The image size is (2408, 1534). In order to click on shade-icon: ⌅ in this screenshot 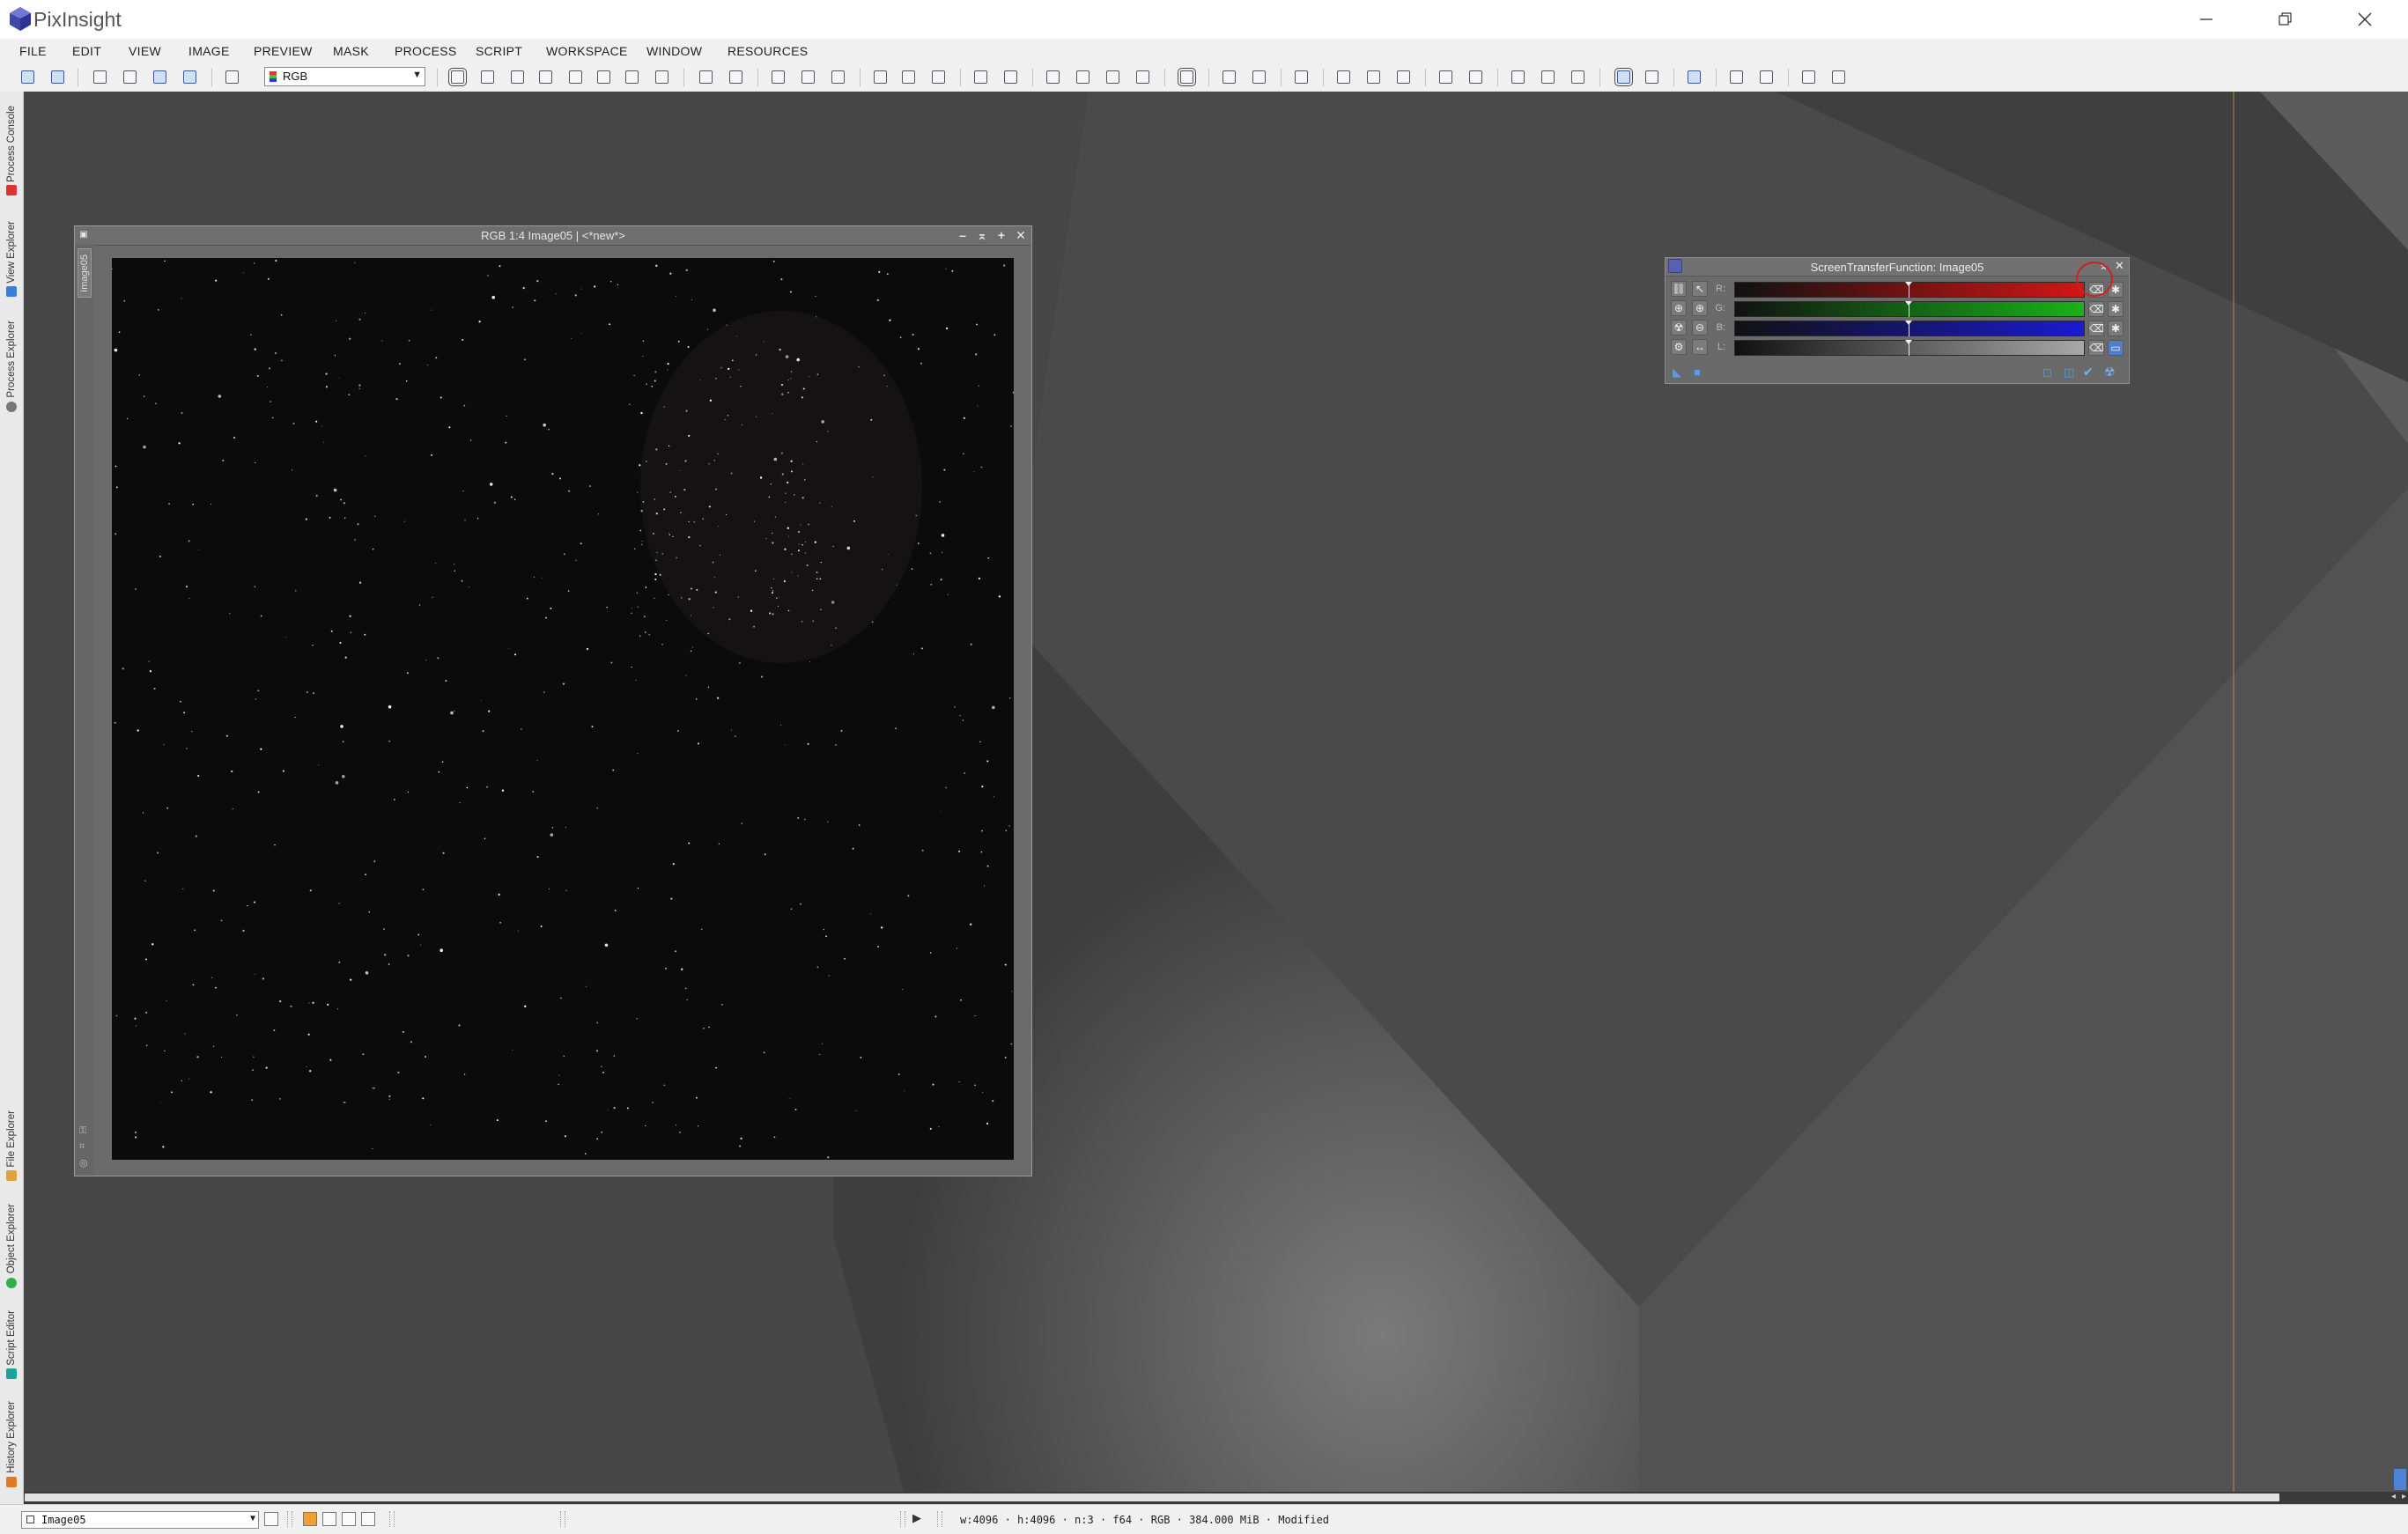, I will do `click(982, 235)`.